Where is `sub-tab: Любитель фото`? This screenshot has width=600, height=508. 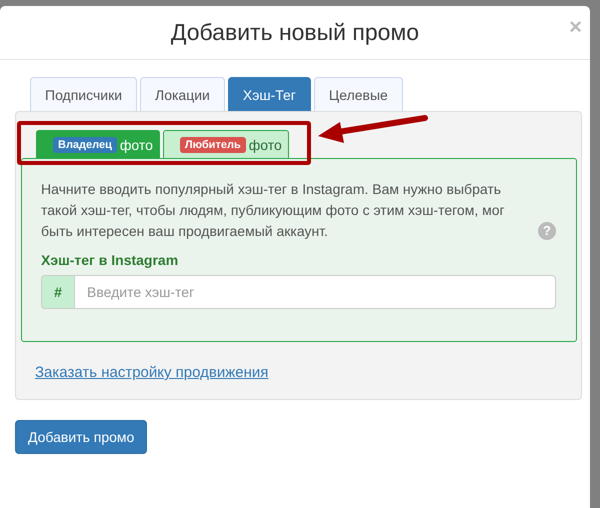 sub-tab: Любитель фото is located at coordinates (225, 144).